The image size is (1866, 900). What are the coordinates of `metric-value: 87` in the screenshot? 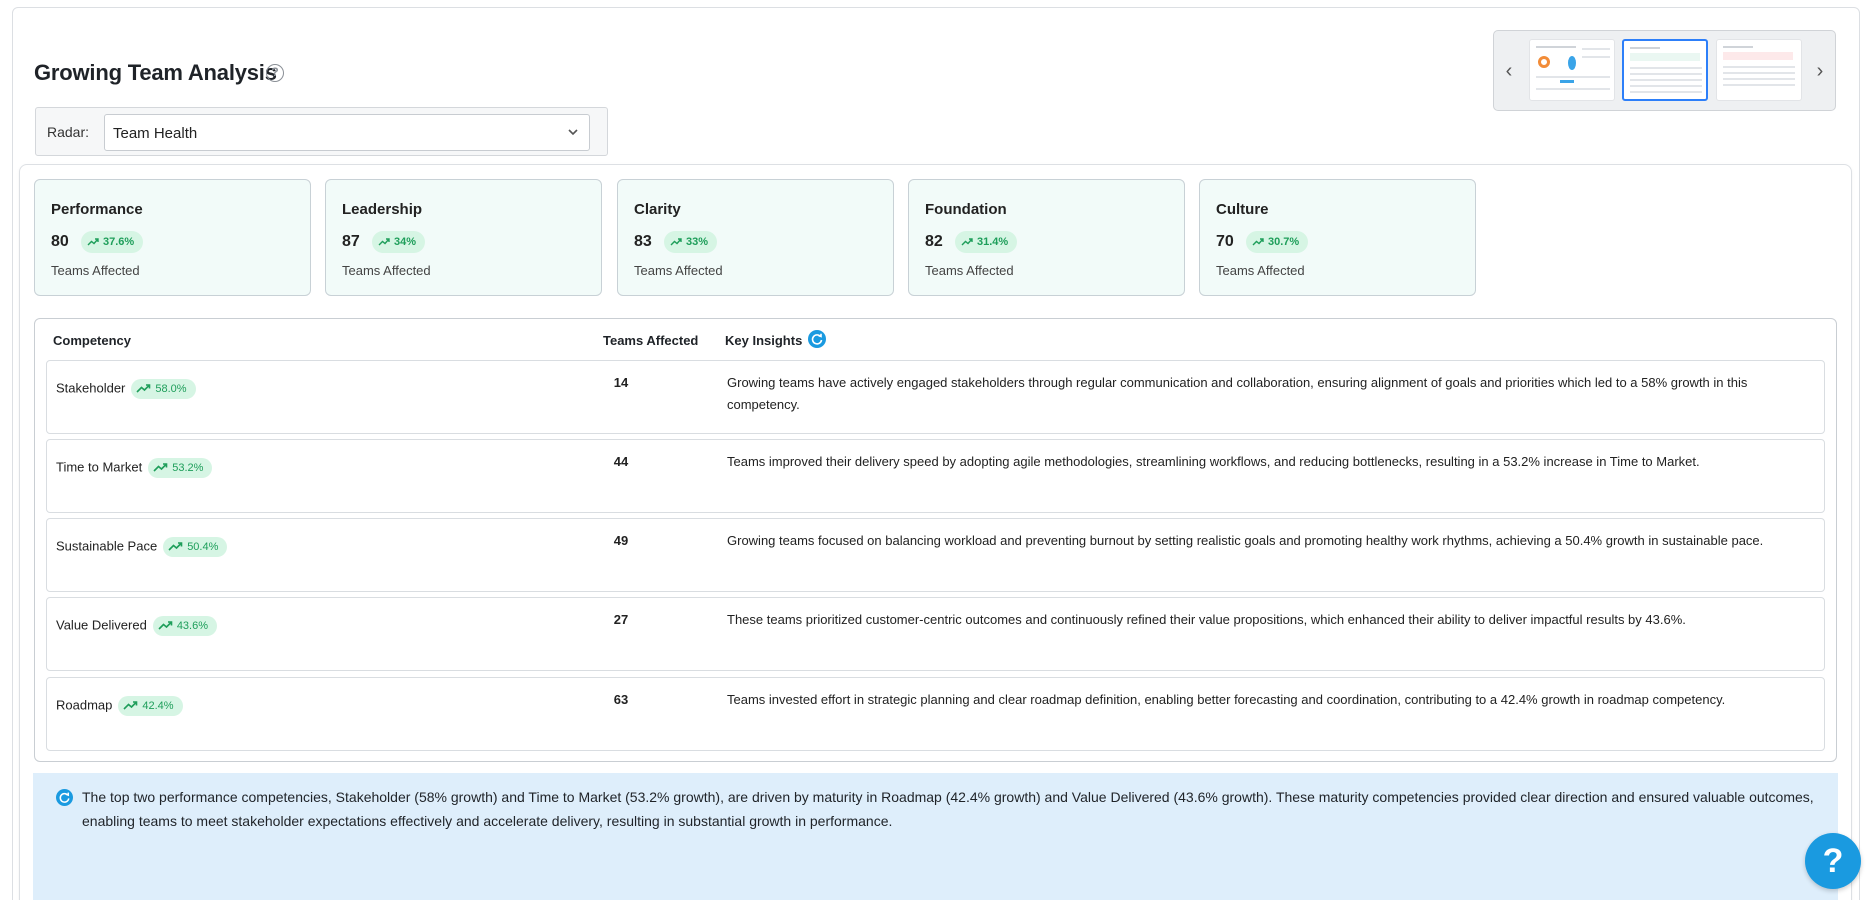 It's located at (351, 241).